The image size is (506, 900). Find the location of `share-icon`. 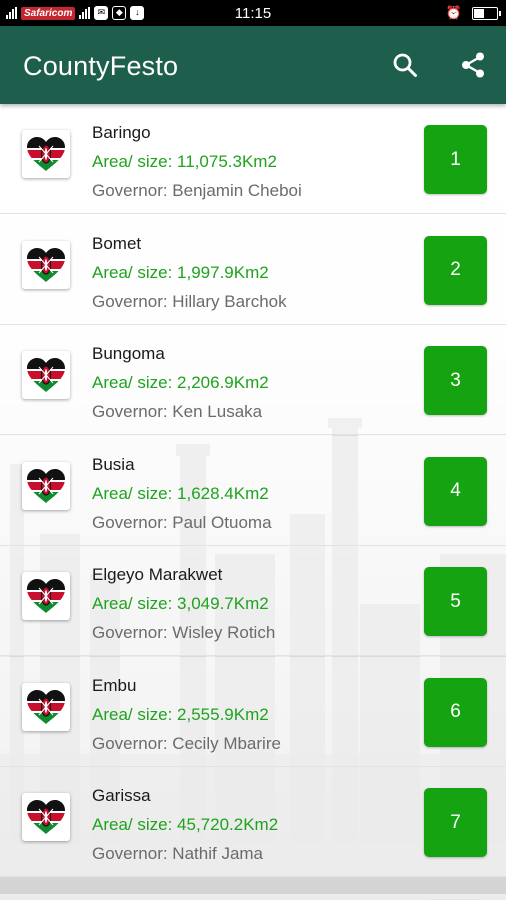

share-icon is located at coordinates (473, 65).